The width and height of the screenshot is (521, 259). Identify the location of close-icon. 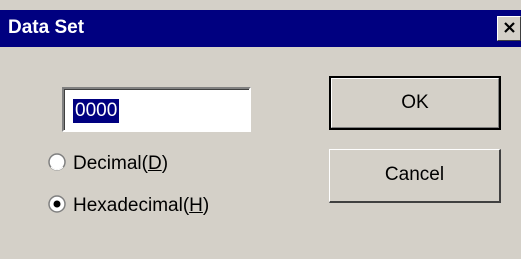
(509, 27).